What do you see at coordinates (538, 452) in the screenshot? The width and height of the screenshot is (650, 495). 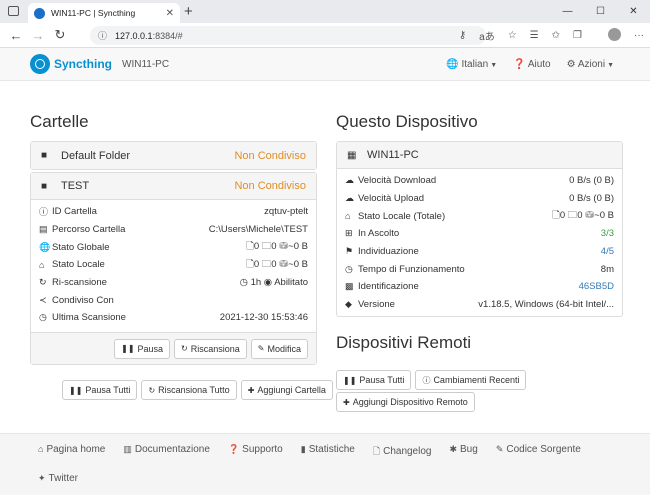 I see `footer-link-source: ✎ Codice Sorgente` at bounding box center [538, 452].